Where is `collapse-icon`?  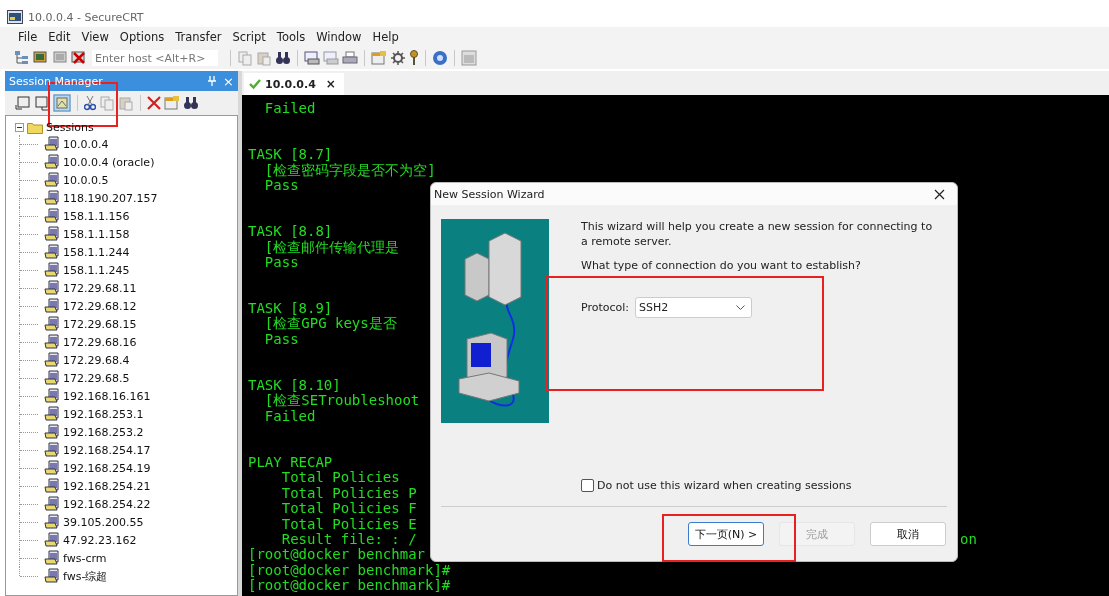 collapse-icon is located at coordinates (19, 127).